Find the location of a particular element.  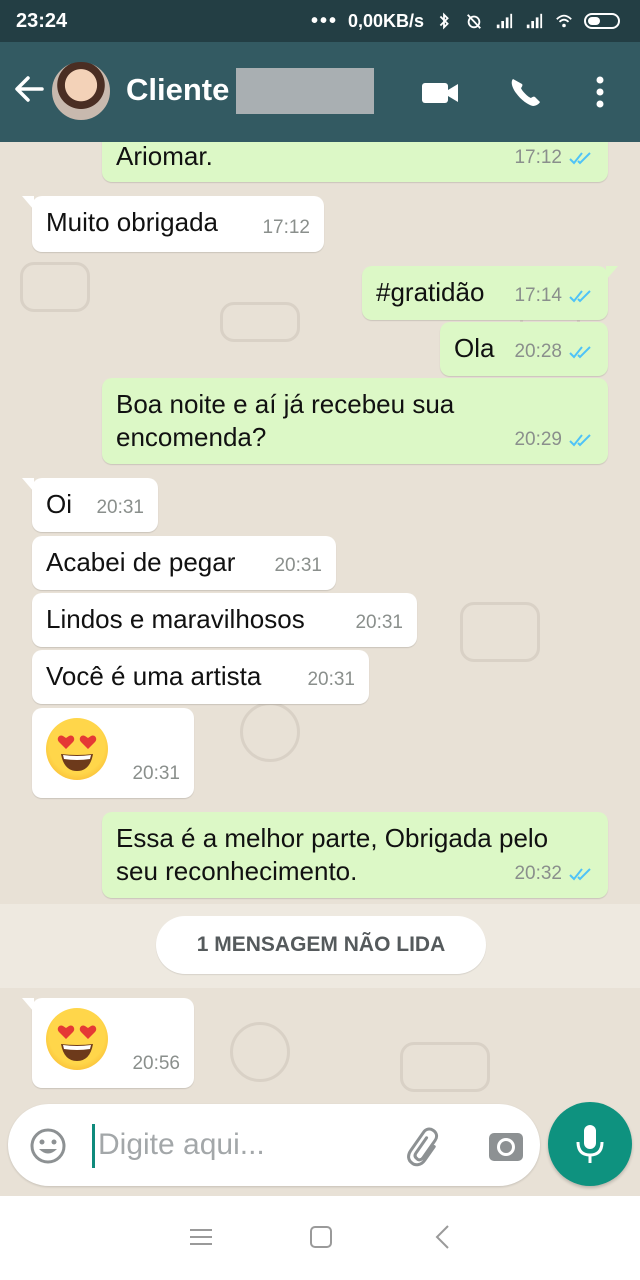

status-time: 23:24 is located at coordinates (42, 20).